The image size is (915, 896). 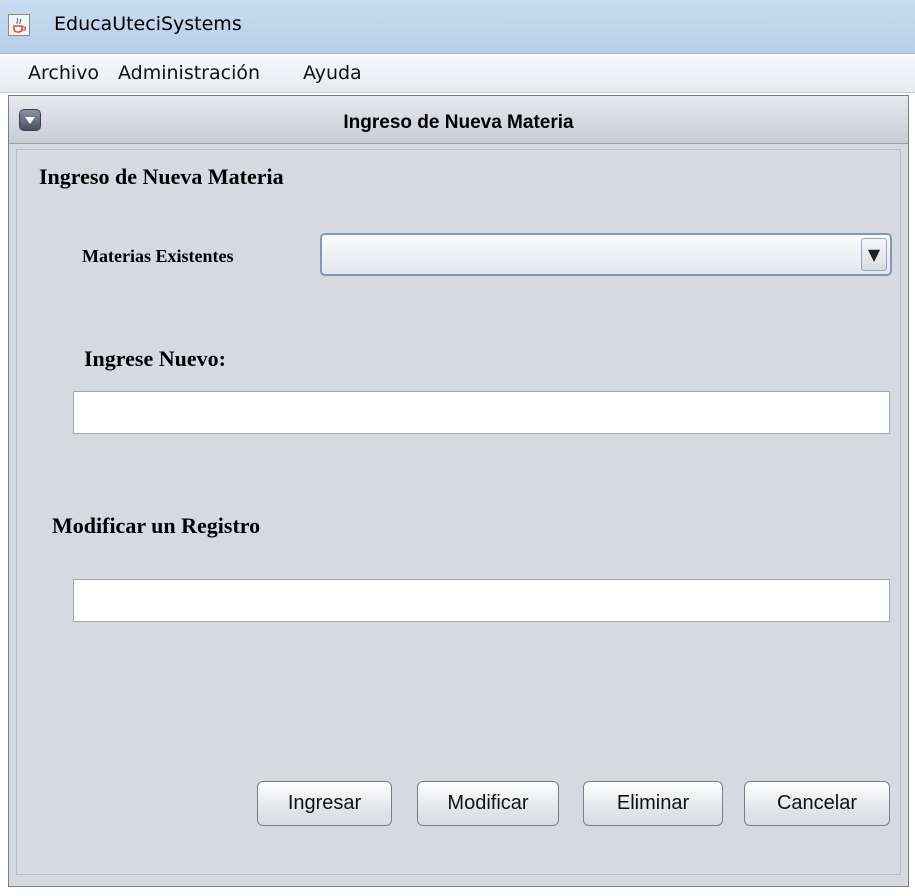 What do you see at coordinates (155, 358) in the screenshot?
I see `new-subject-label: Ingrese Nuevo:` at bounding box center [155, 358].